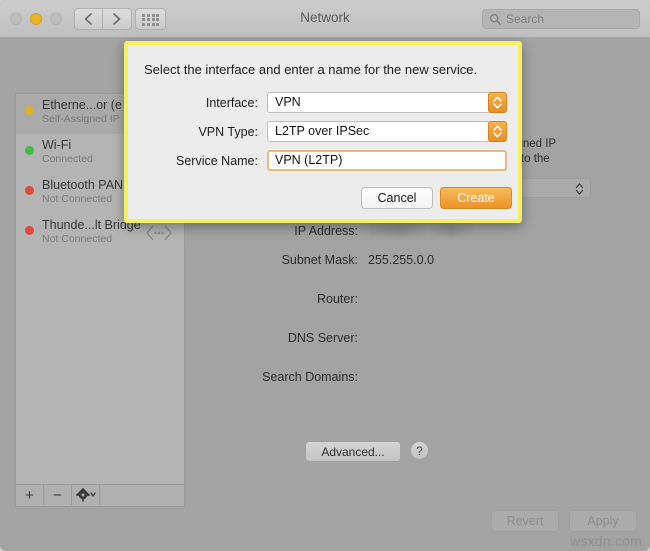 Image resolution: width=650 pixels, height=551 pixels. I want to click on vpn-type-row: VPN Type: L2TP over IPSec, so click(323, 132).